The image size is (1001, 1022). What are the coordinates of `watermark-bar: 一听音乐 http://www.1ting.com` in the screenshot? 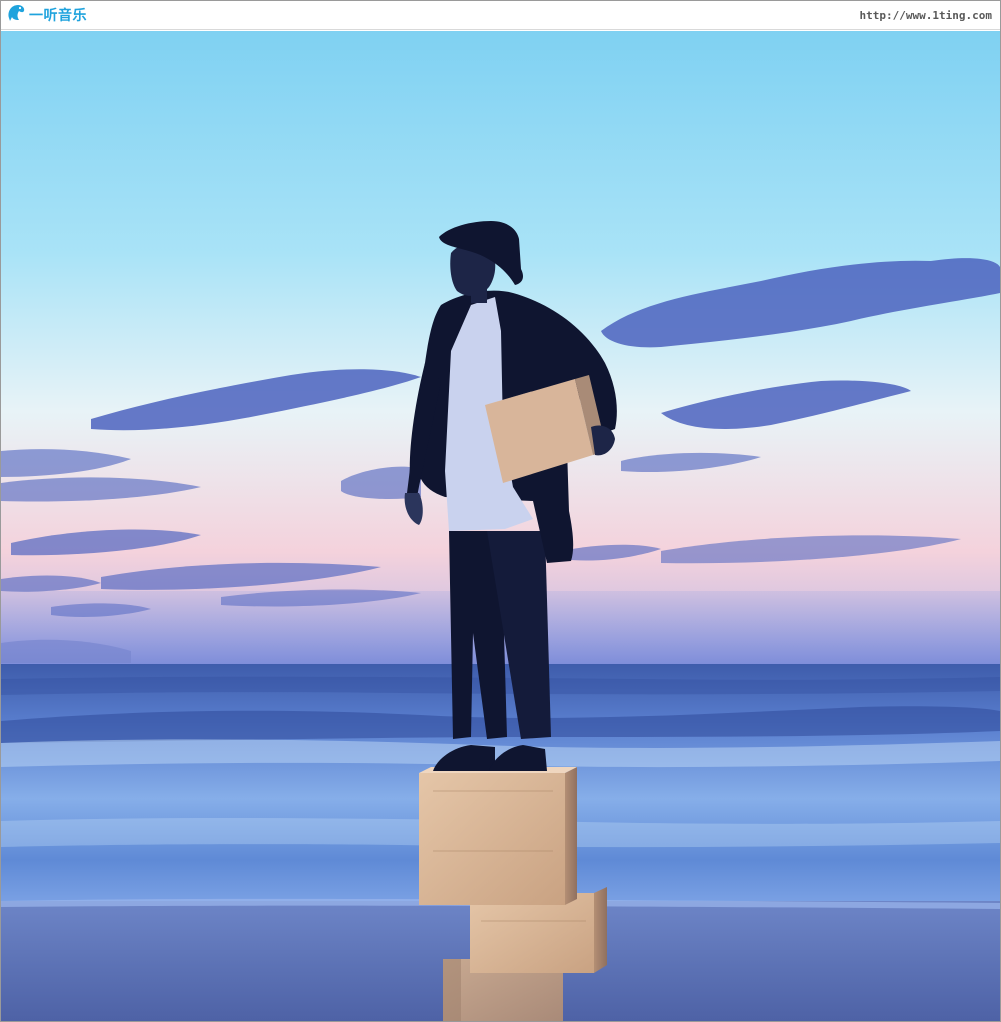 It's located at (500, 15).